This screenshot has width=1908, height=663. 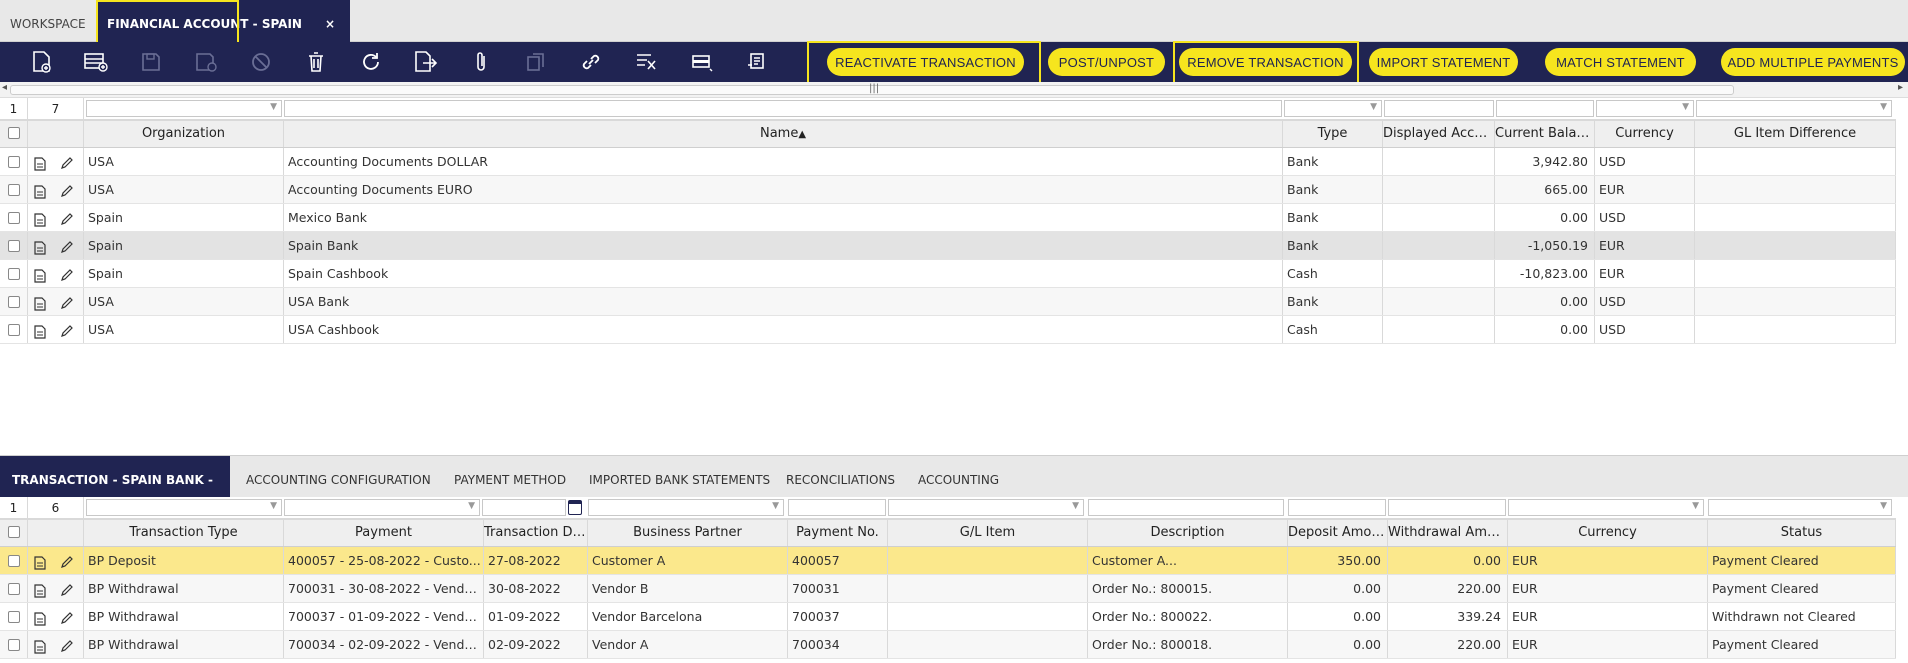 I want to click on pane-splitter: ◂ ||| ▸, so click(x=954, y=90).